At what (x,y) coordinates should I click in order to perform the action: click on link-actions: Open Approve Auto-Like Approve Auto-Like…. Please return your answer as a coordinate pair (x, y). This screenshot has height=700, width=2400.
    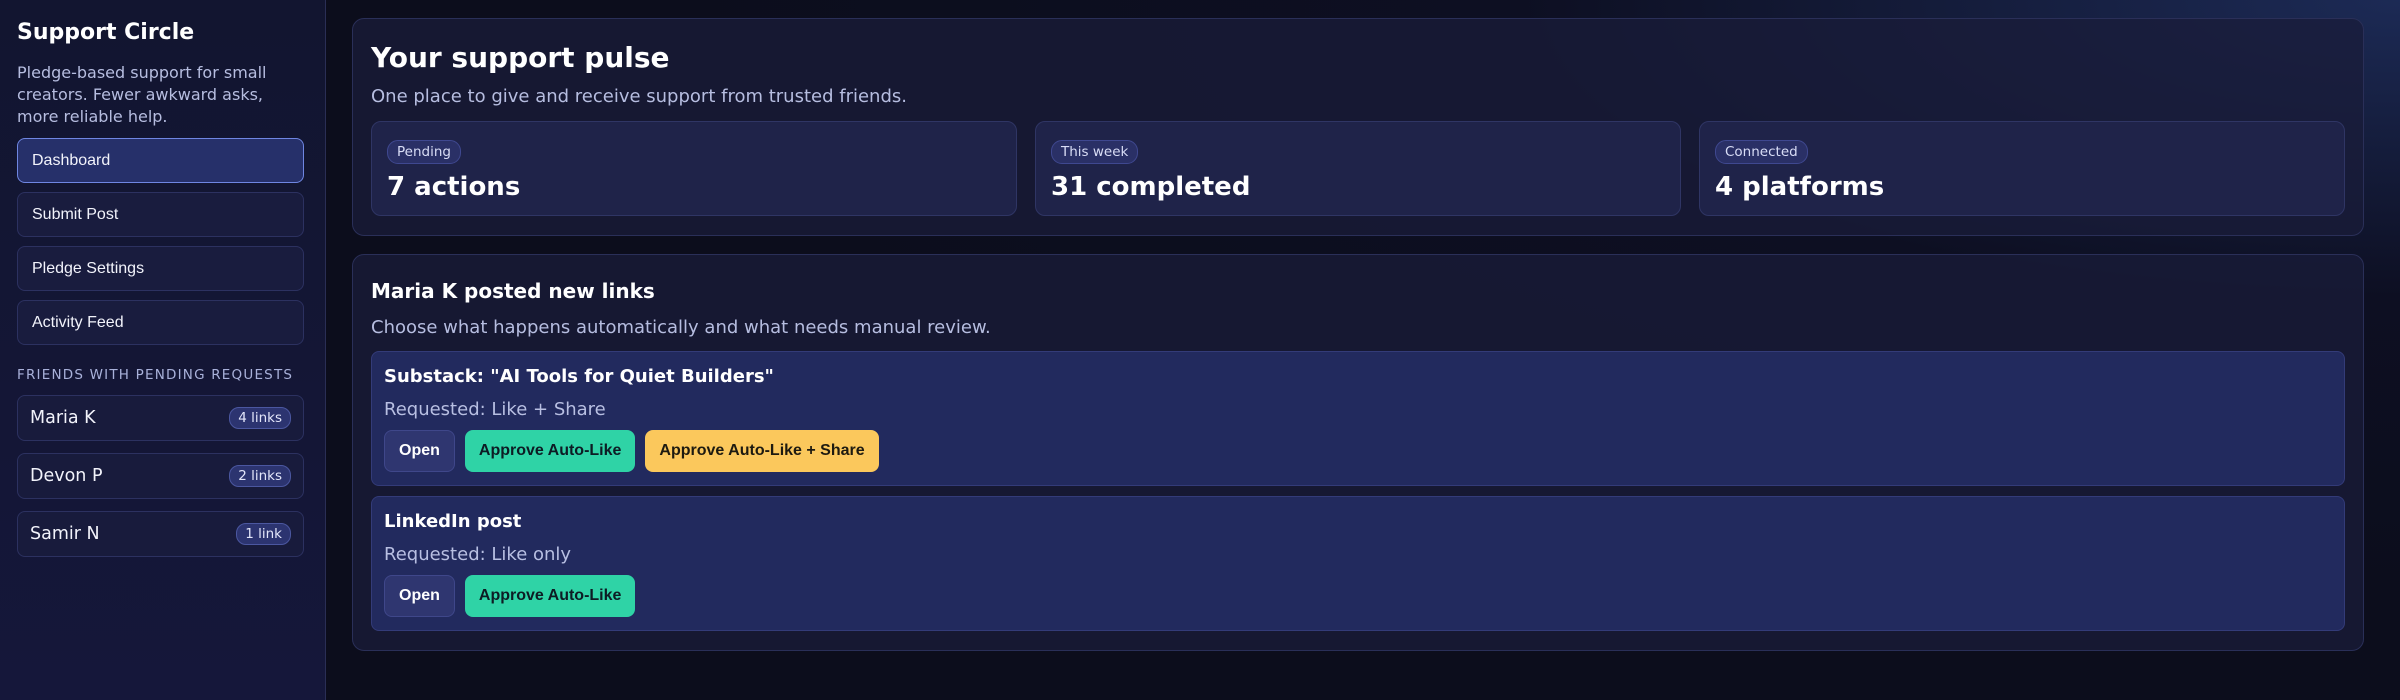
    Looking at the image, I should click on (1358, 451).